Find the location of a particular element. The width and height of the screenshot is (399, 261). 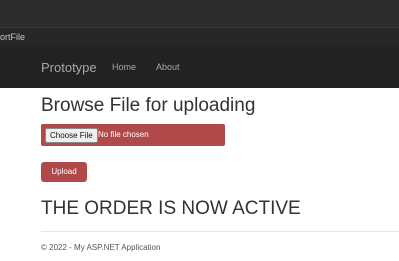

window-top-bar is located at coordinates (199, 13).